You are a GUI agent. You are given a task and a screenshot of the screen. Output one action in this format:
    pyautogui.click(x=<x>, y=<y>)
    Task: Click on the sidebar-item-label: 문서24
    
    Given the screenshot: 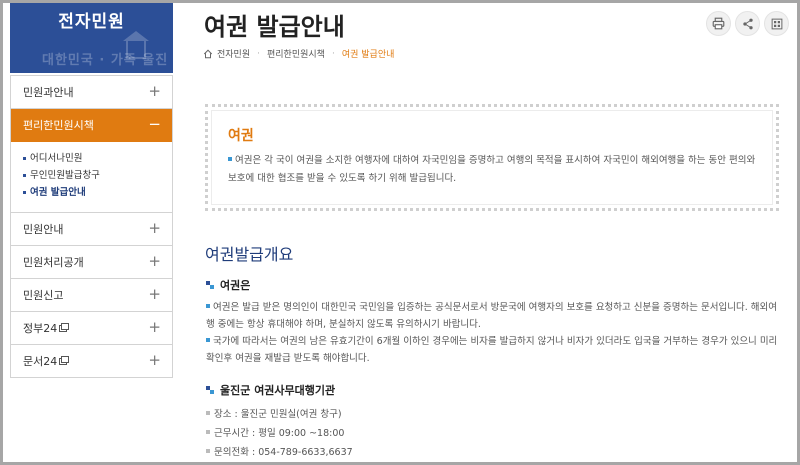 What is the action you would take?
    pyautogui.click(x=40, y=361)
    